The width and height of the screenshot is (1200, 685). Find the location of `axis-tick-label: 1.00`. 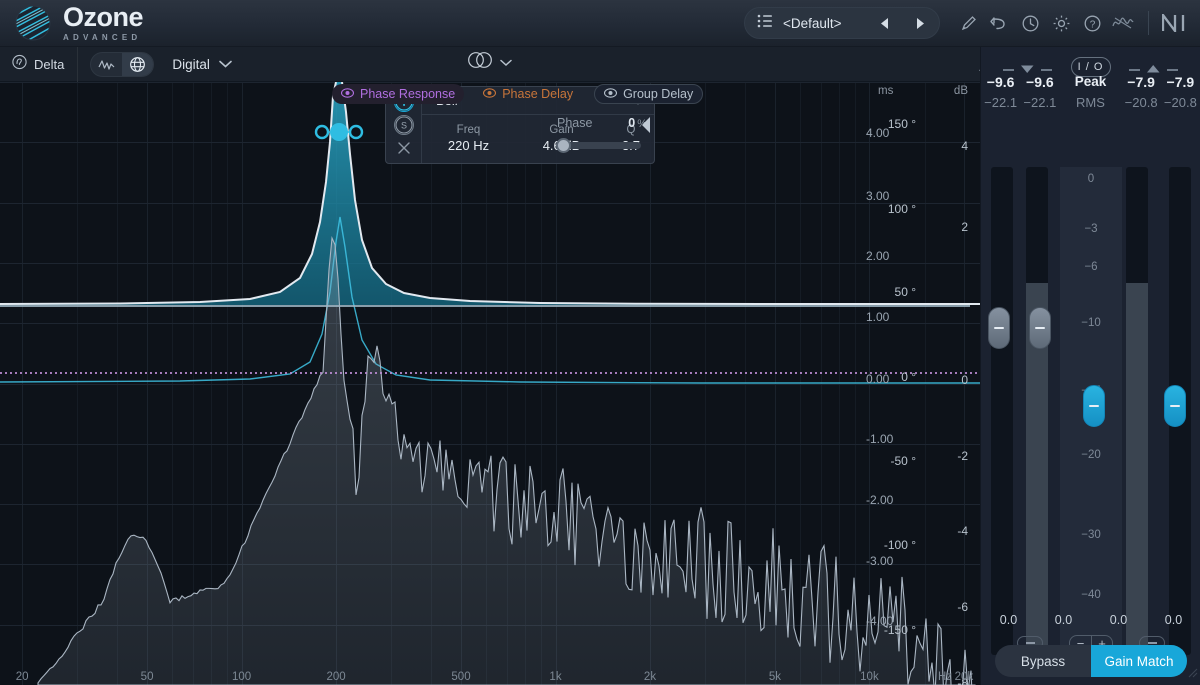

axis-tick-label: 1.00 is located at coordinates (878, 317).